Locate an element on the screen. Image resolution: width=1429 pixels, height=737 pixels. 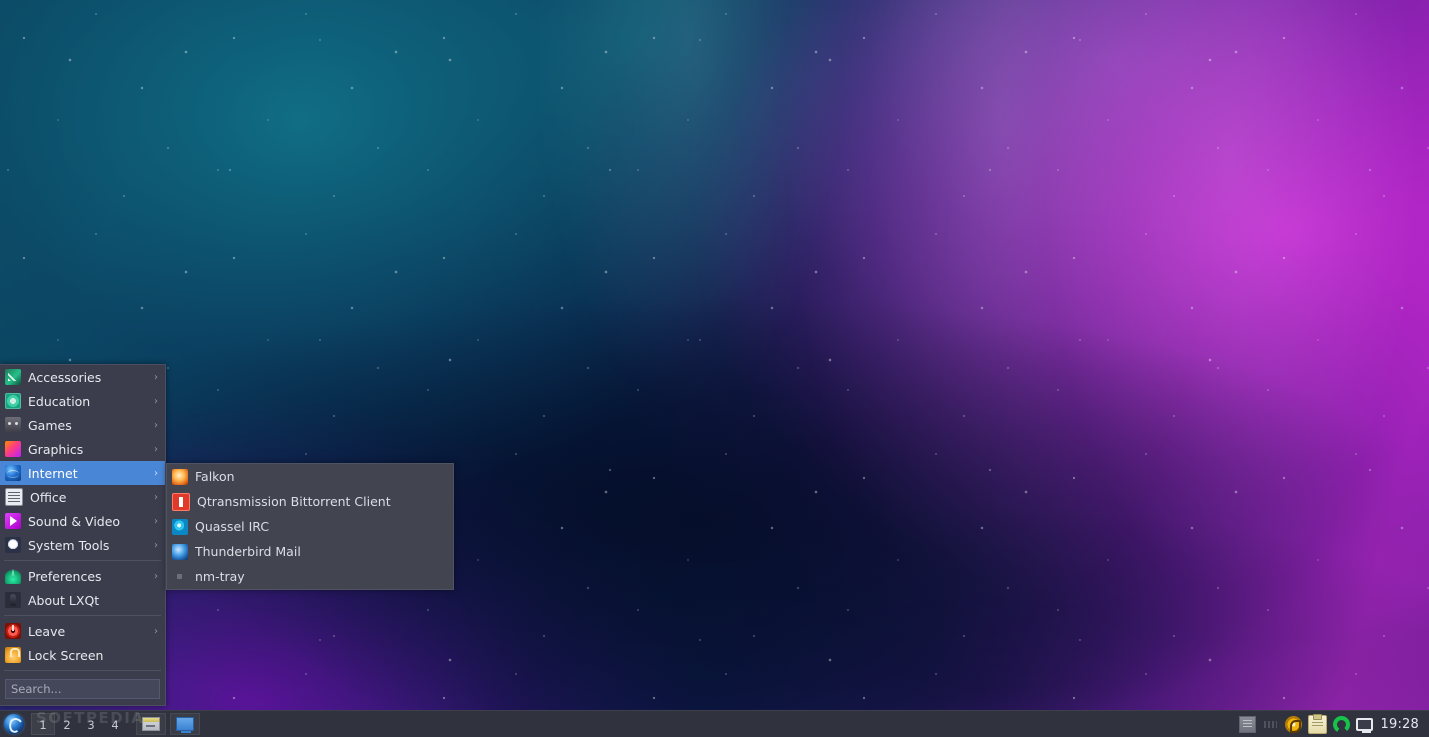
submenu-item-quassel-irc: Quassel IRC is located at coordinates (310, 526).